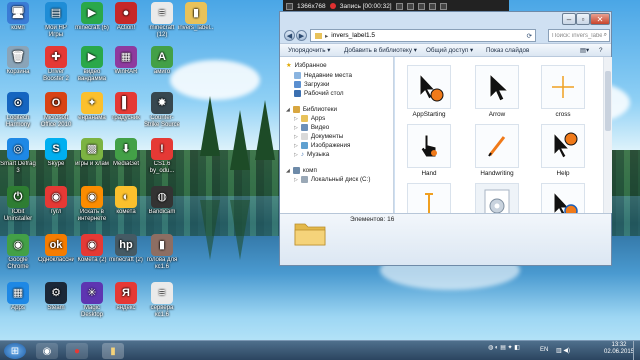  I want to click on tray-apps: ◍ ◐ ▤ ✦ ◧, so click(504, 347).